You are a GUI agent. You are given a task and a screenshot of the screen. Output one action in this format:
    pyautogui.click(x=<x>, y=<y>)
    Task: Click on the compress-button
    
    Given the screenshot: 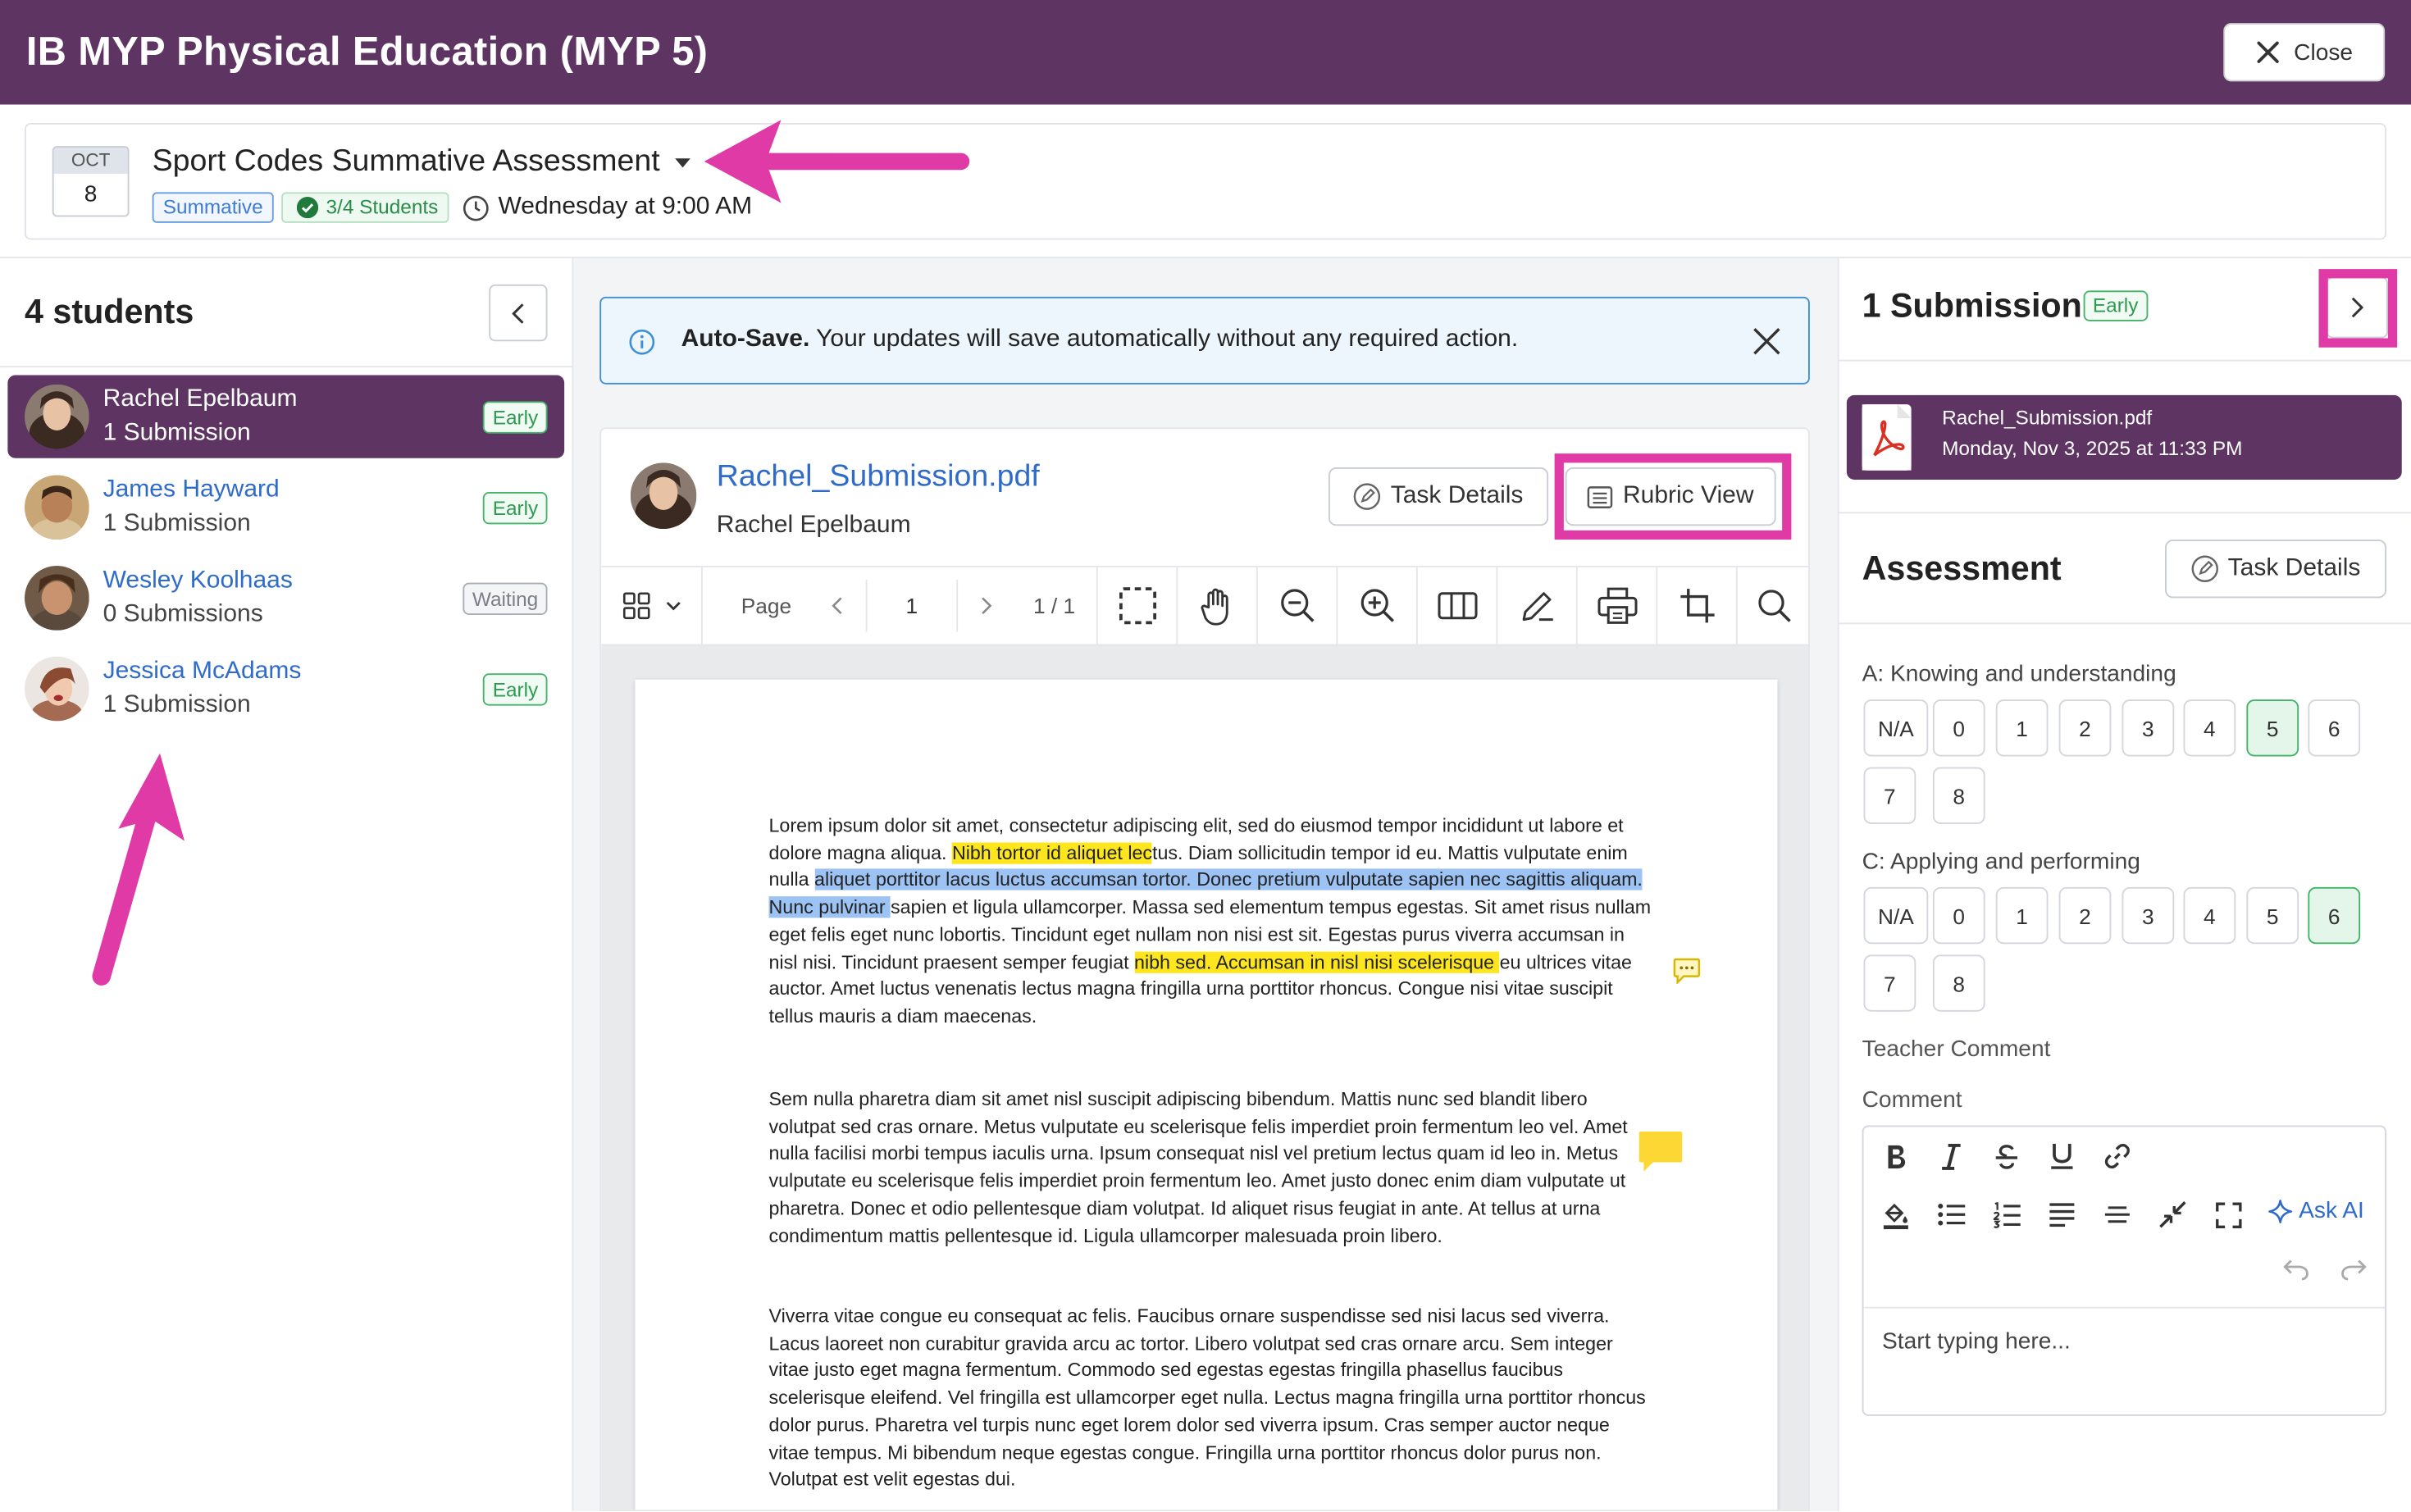 What is the action you would take?
    pyautogui.click(x=2172, y=1214)
    